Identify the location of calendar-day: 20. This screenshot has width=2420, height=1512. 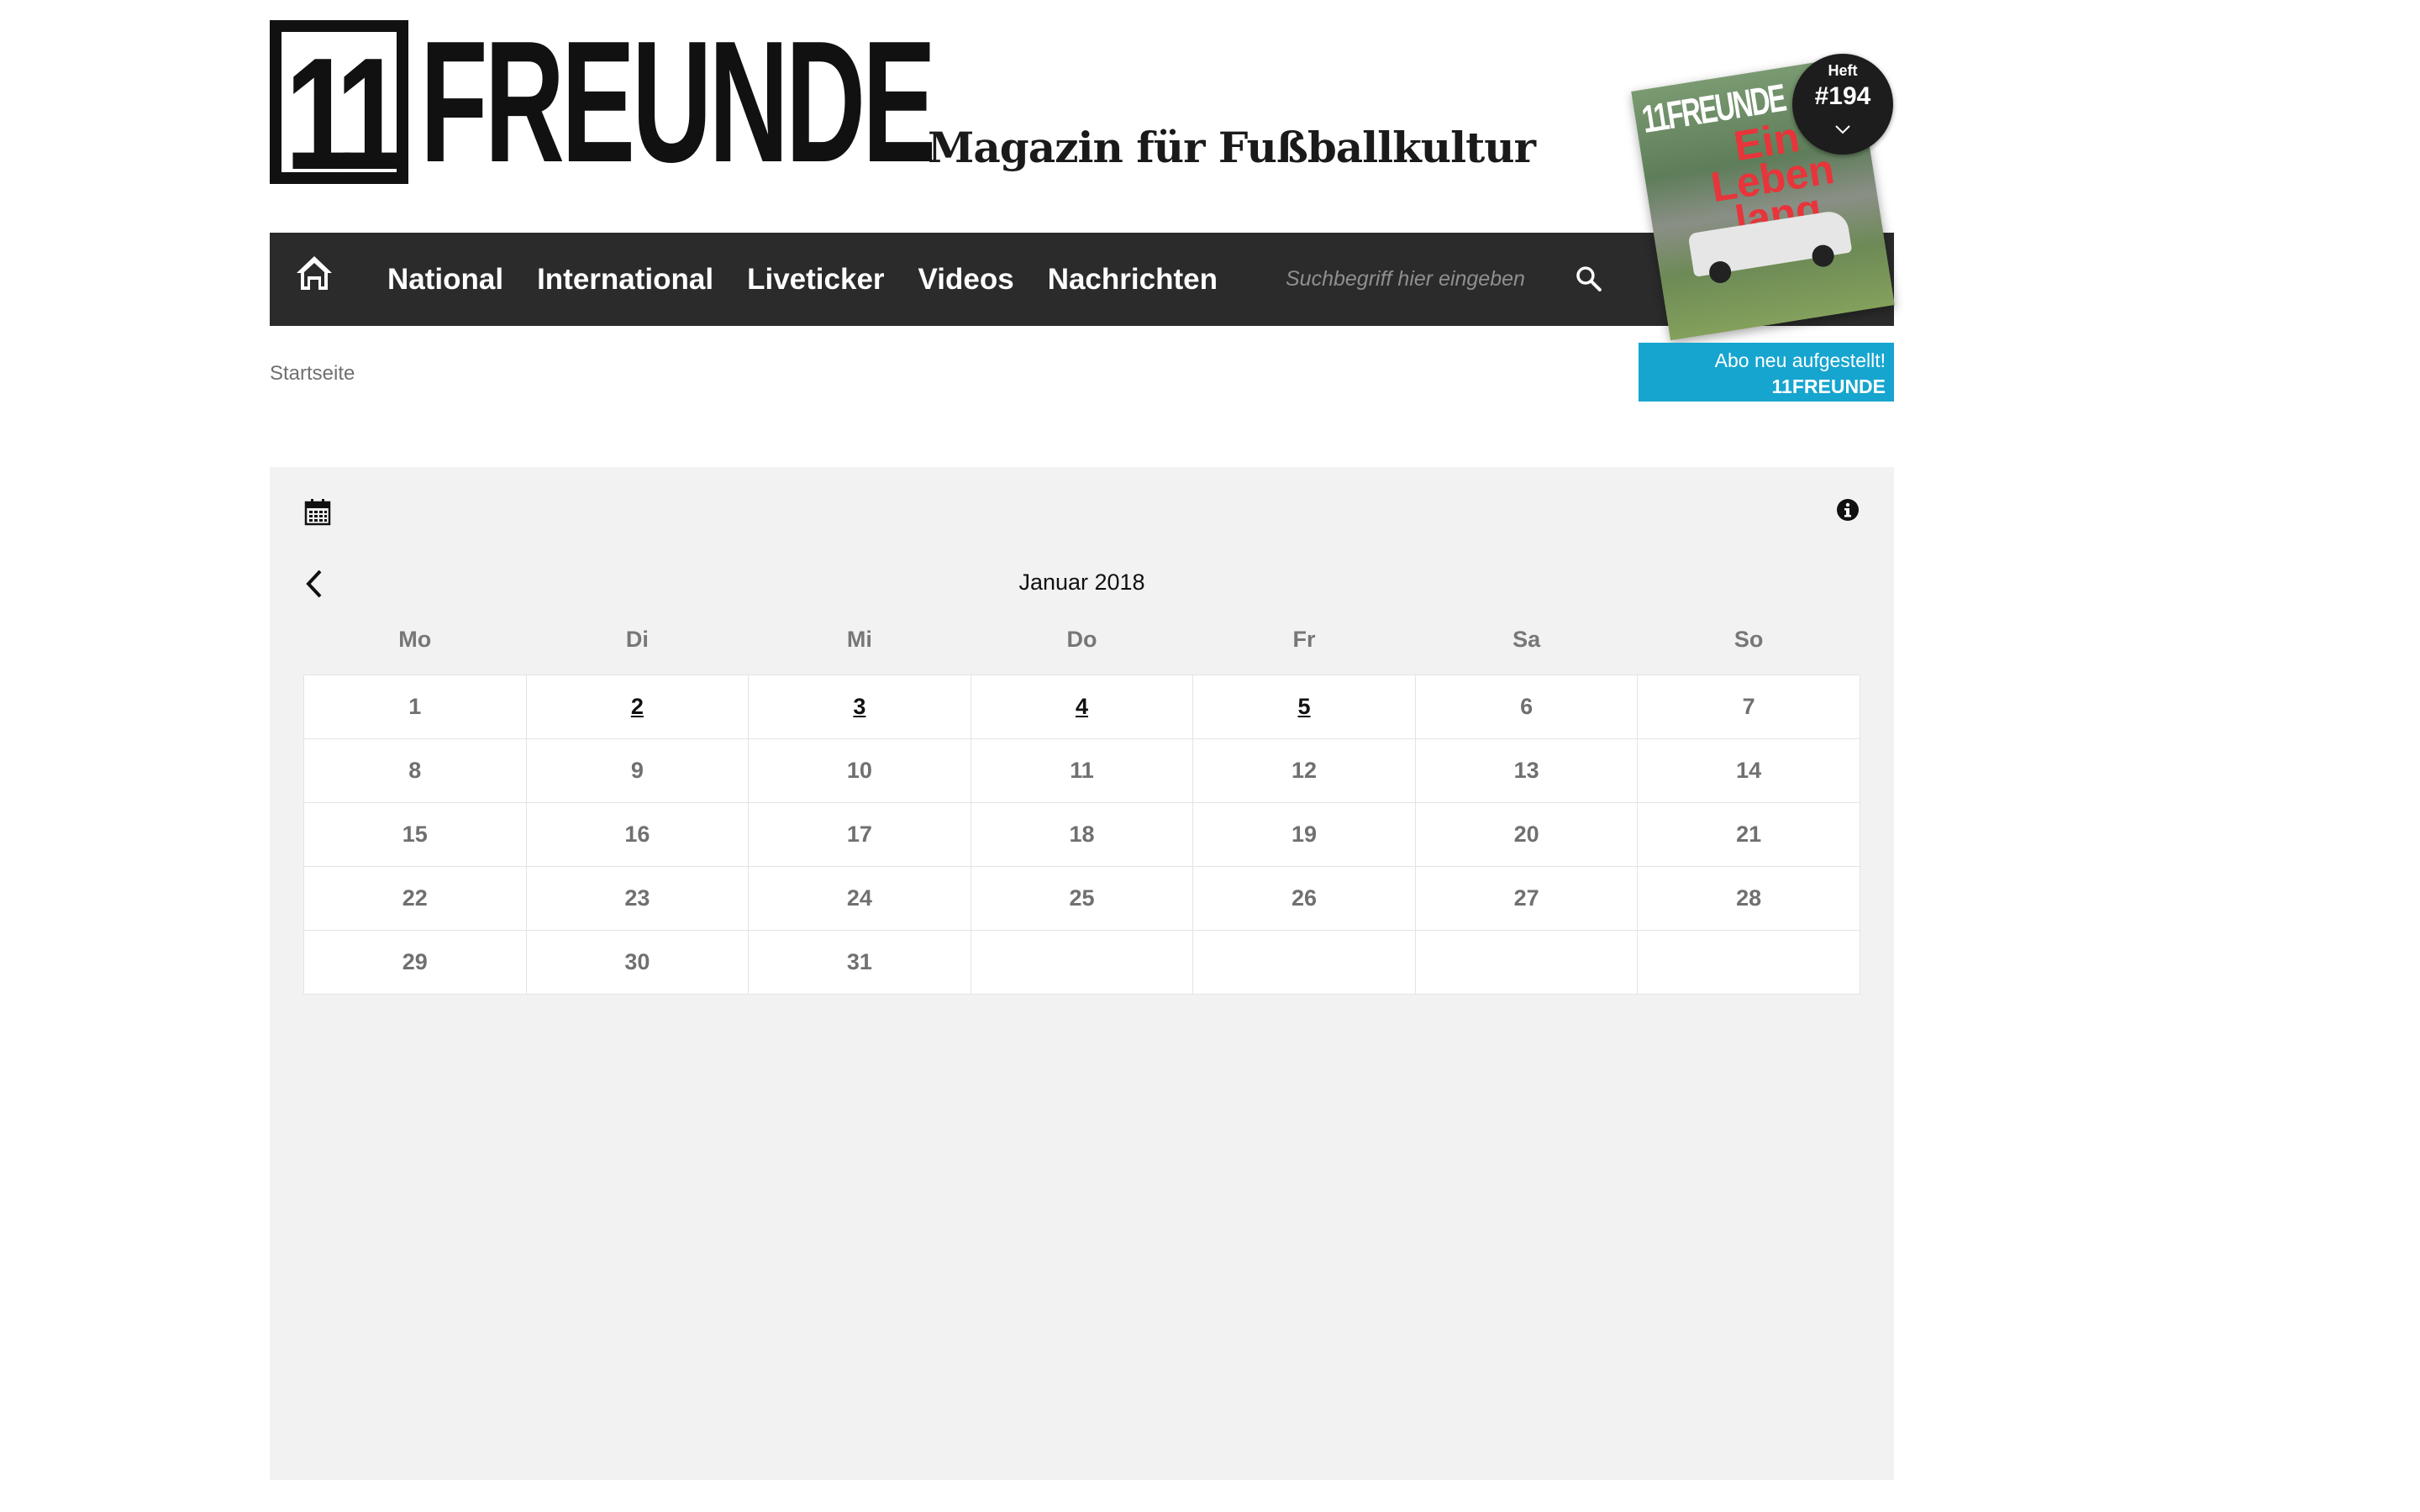
(1527, 834).